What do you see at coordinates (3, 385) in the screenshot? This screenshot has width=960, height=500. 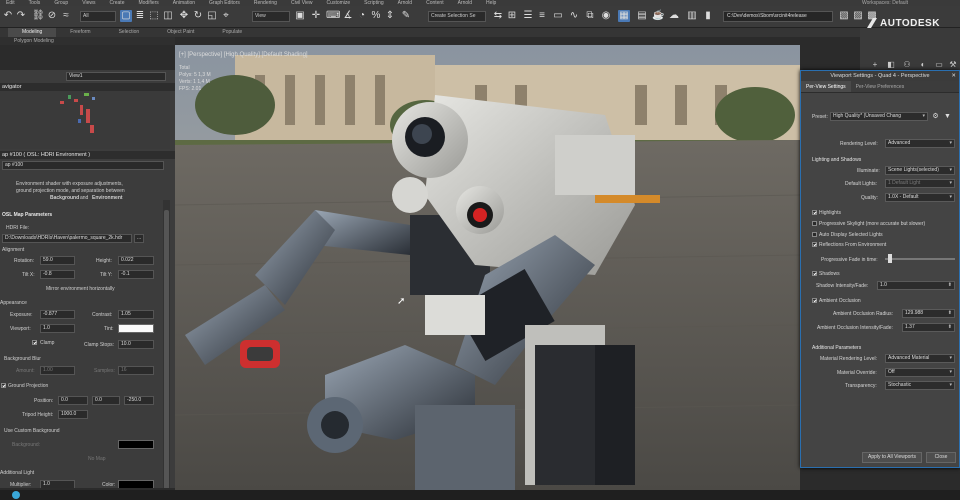 I see `ground-projection-checkbox` at bounding box center [3, 385].